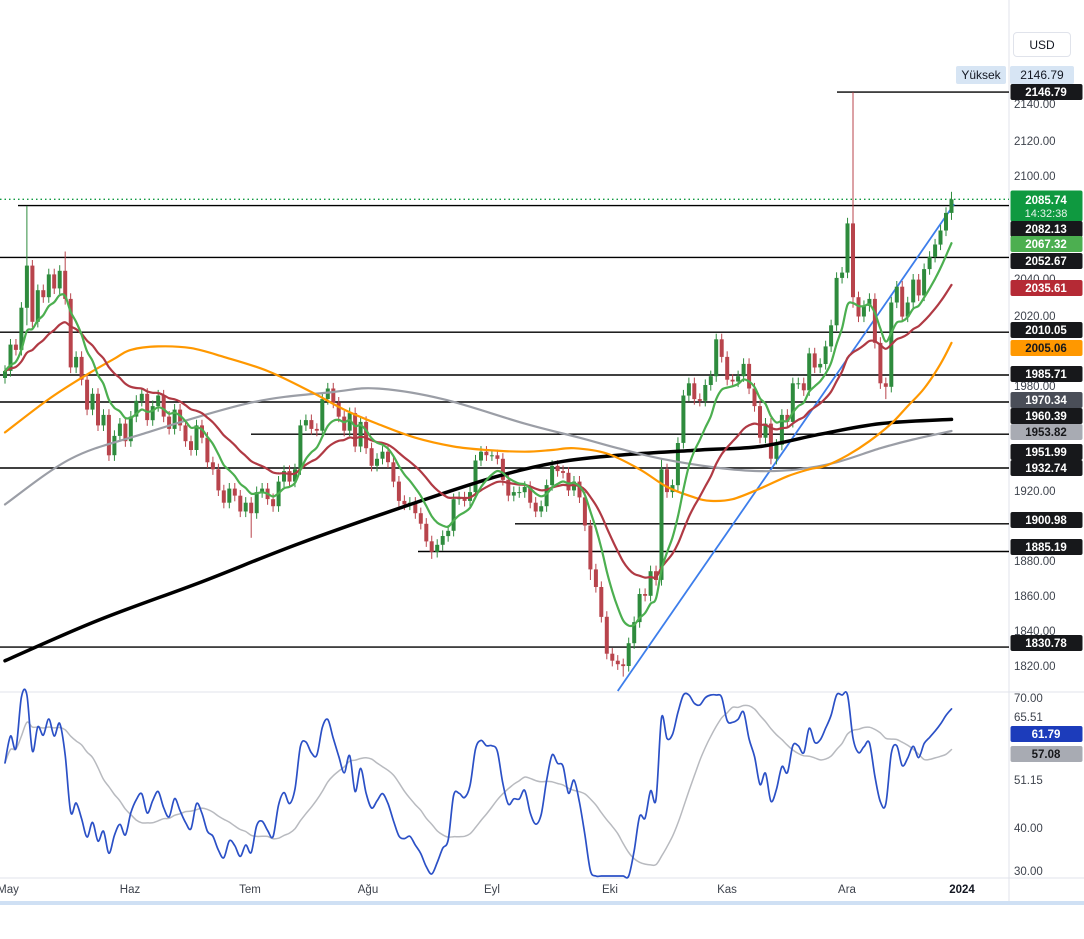 This screenshot has width=1084, height=939. I want to click on price-axis-badge-value: 61.79, so click(1046, 735).